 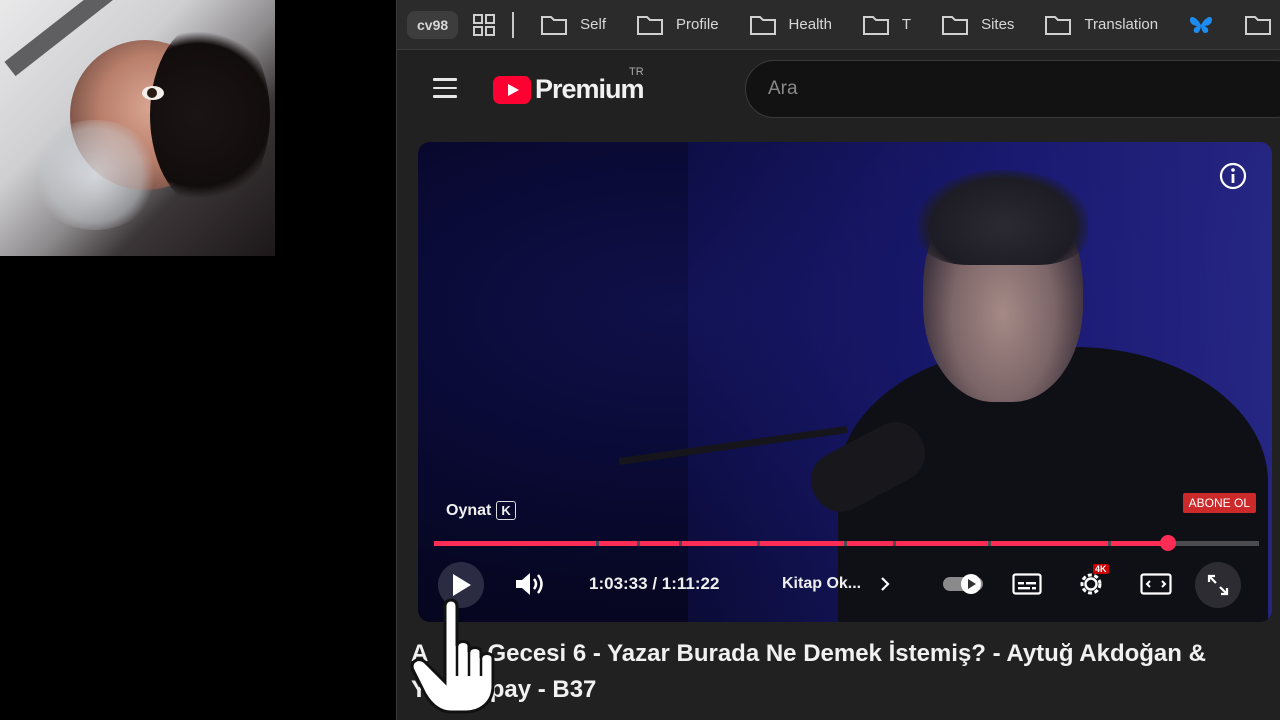 I want to click on youtube-premium-logo: Premium TR, so click(x=569, y=85).